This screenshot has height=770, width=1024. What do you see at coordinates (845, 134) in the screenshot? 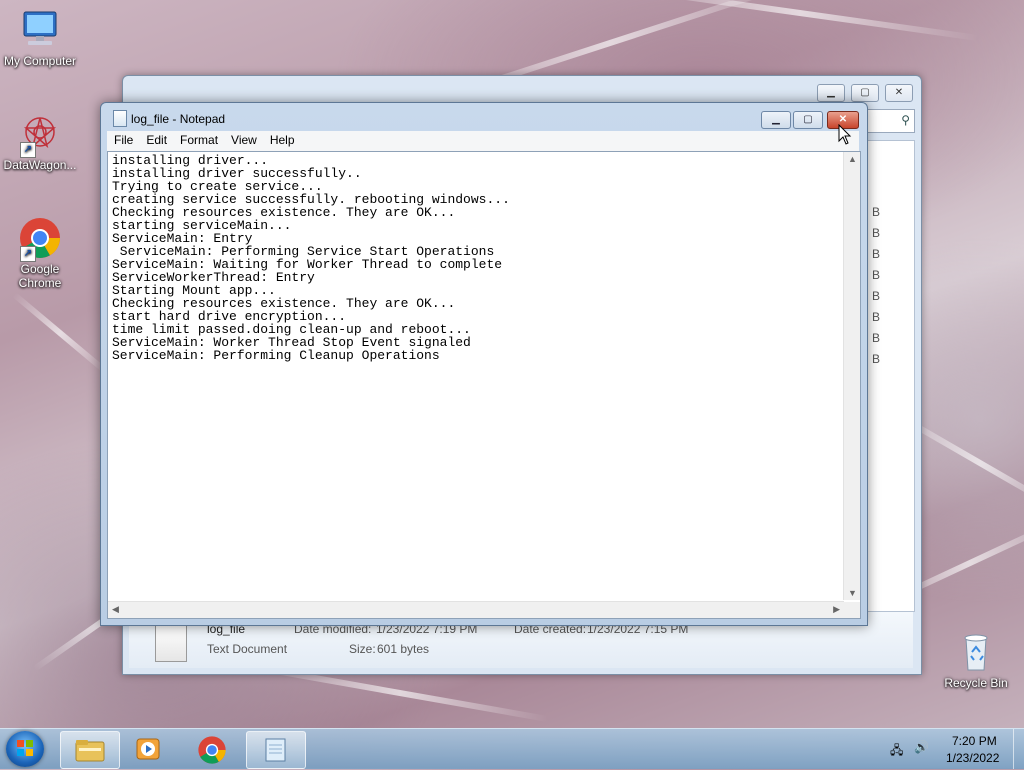
I see `mouse-cursor-icon` at bounding box center [845, 134].